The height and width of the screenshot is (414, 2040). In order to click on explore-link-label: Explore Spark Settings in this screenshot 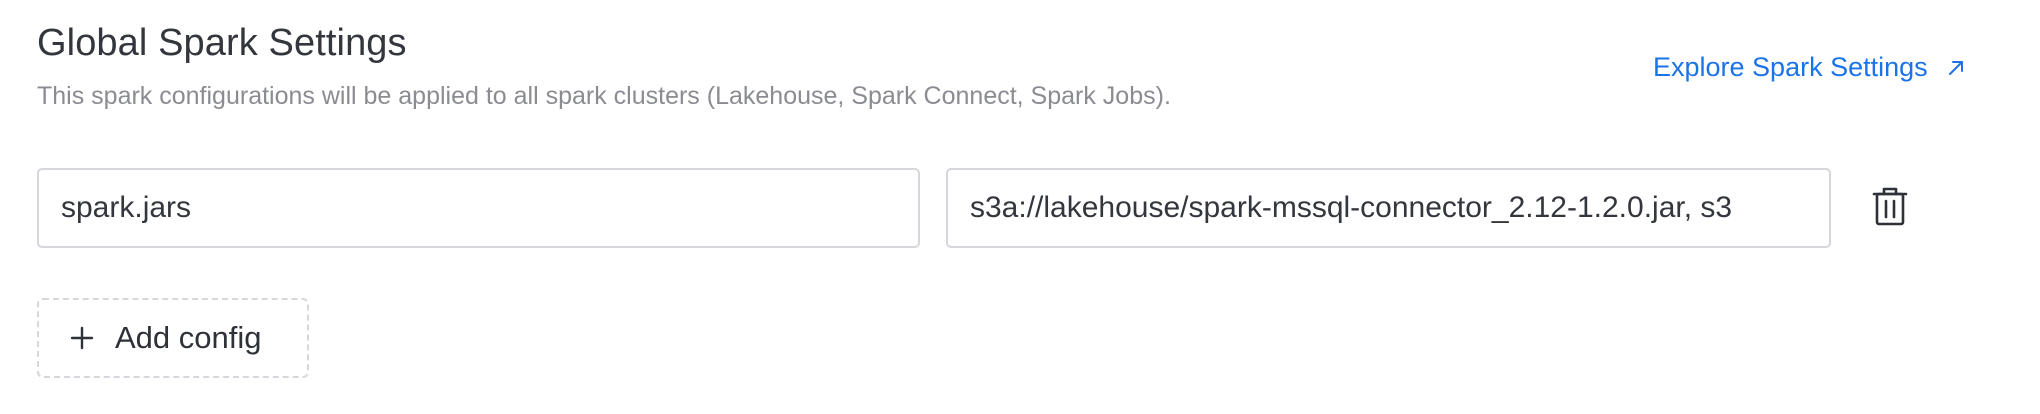, I will do `click(1790, 67)`.